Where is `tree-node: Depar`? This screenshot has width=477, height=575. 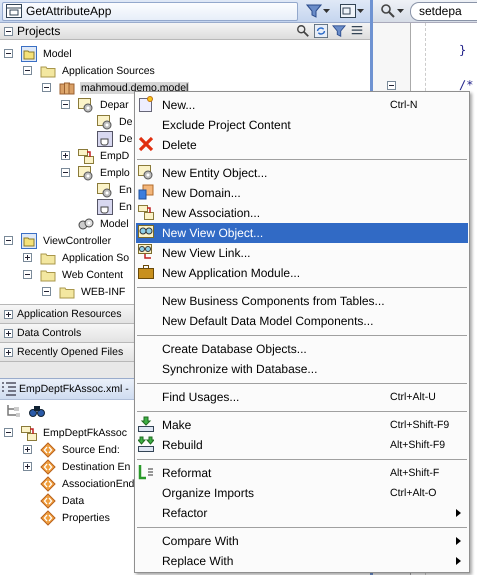 tree-node: Depar is located at coordinates (114, 104).